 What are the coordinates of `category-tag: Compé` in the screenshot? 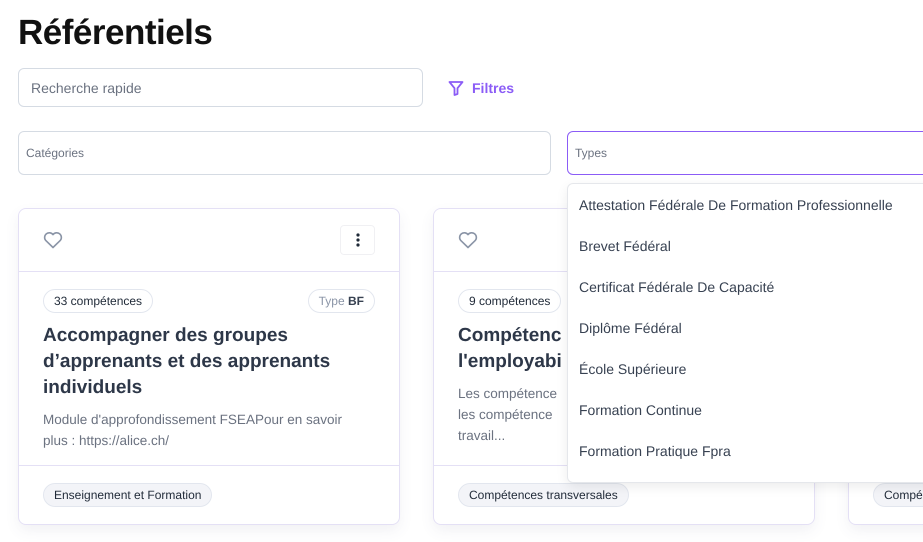 It's located at (898, 495).